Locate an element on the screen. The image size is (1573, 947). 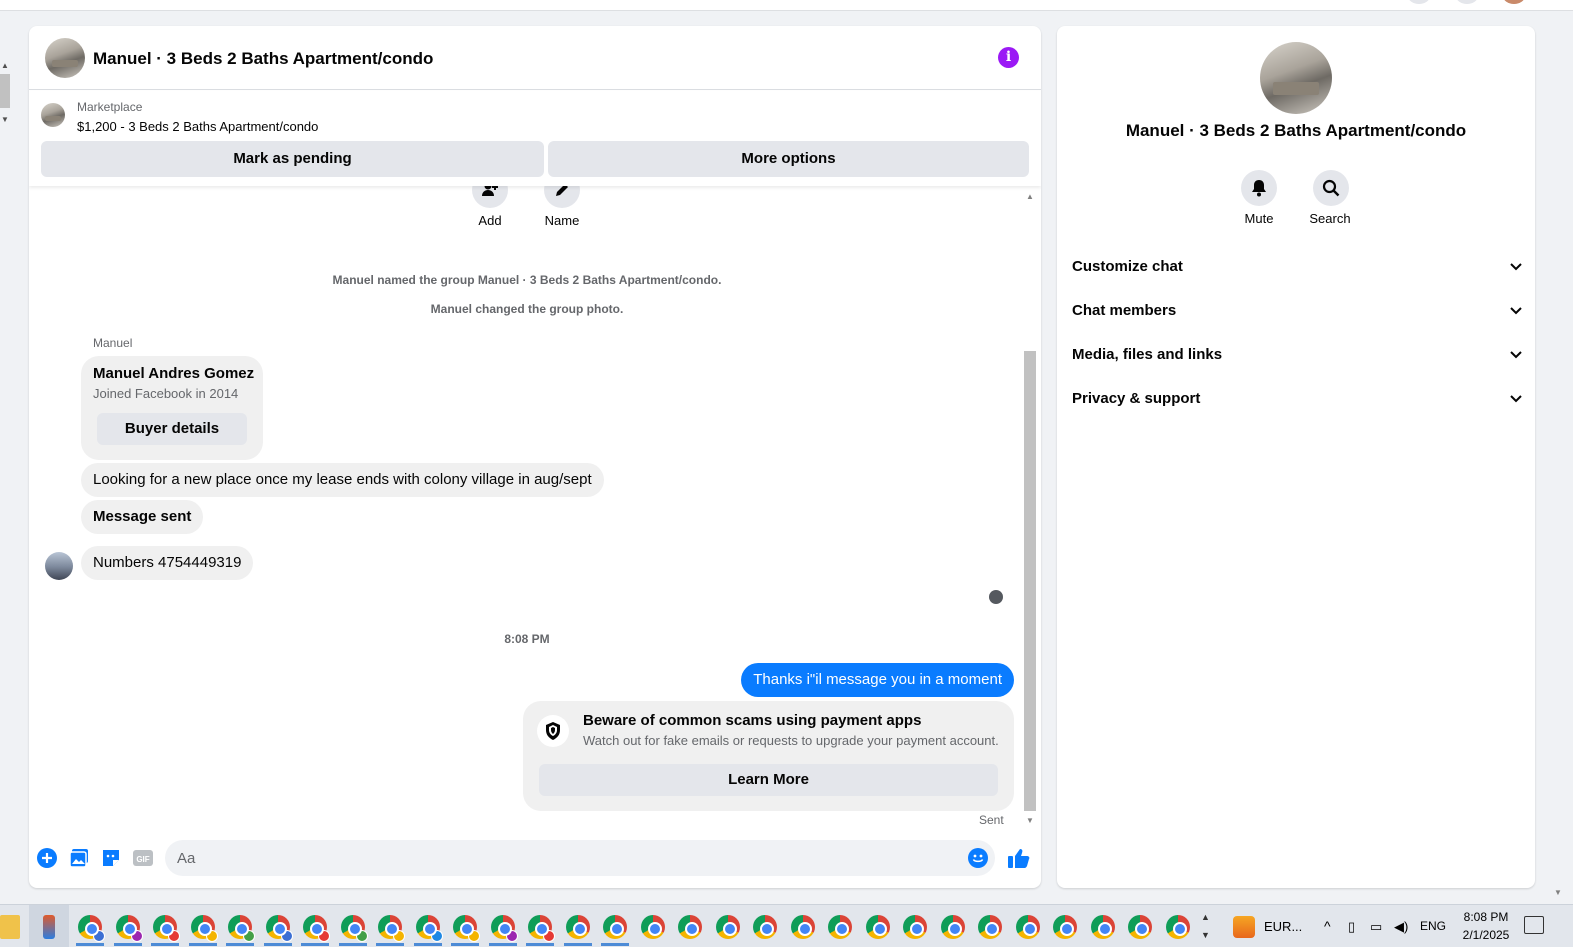
name-label: Name is located at coordinates (562, 220).